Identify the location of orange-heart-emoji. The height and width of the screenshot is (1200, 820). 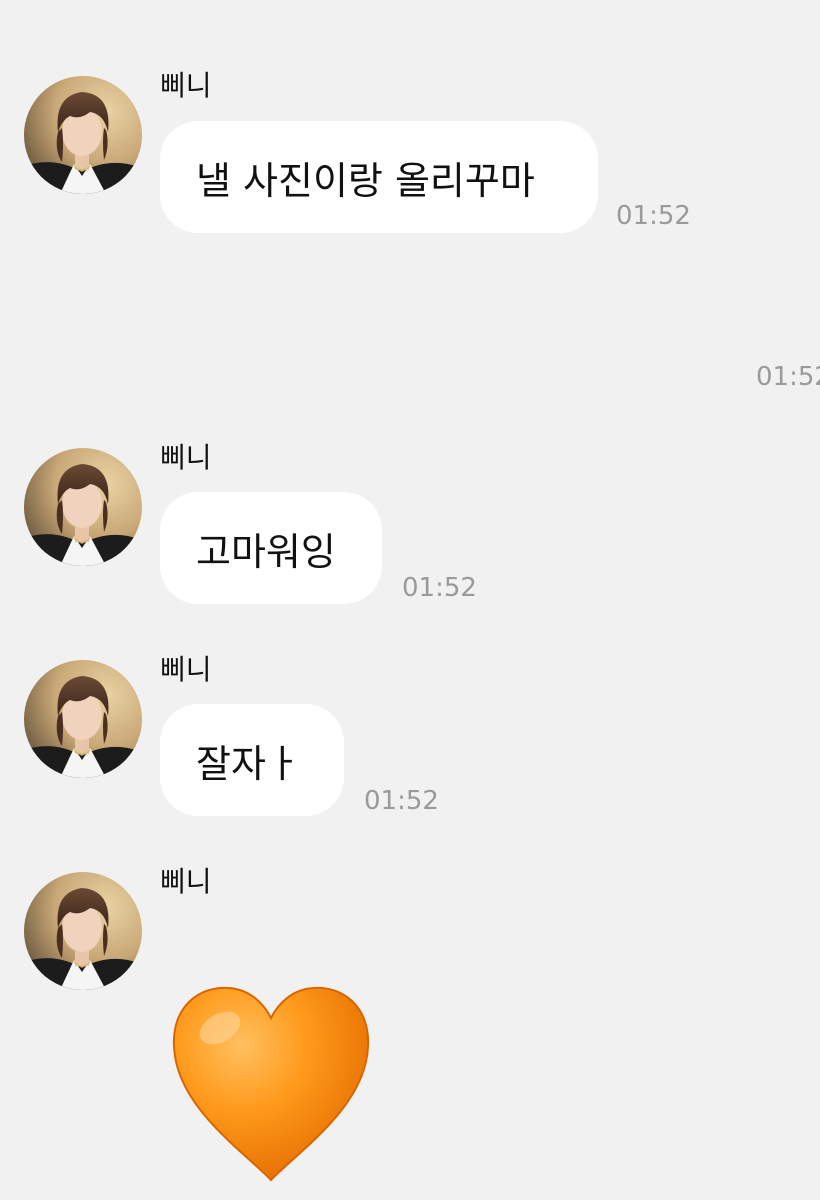
(271, 1086).